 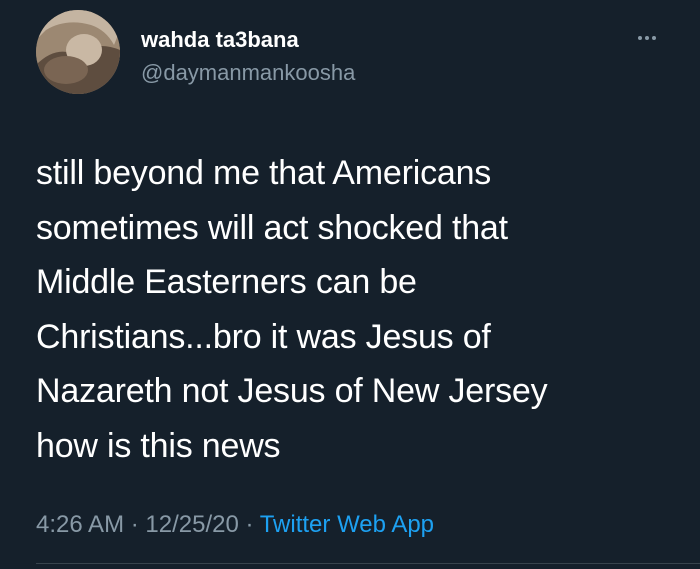 I want to click on tweet-time: 4:26 AM, so click(x=80, y=524).